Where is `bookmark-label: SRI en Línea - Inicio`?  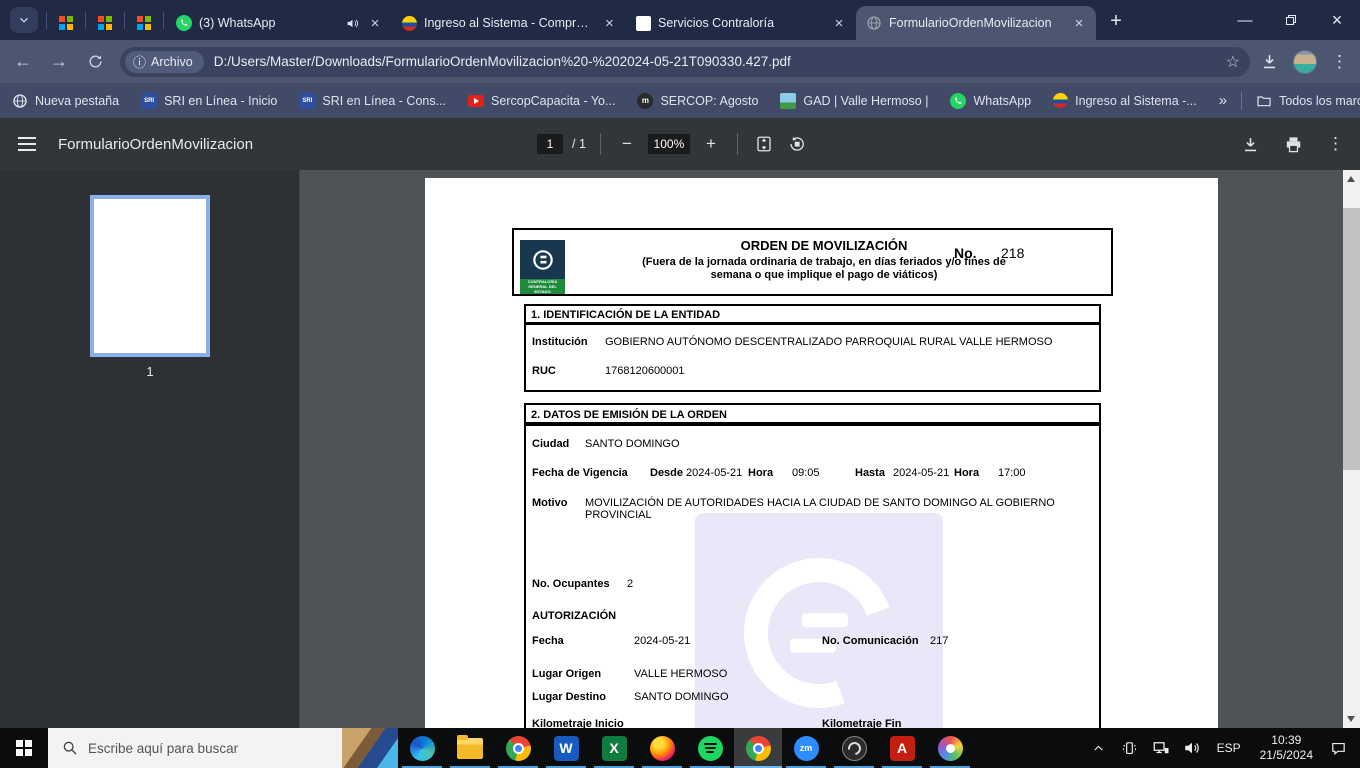 bookmark-label: SRI en Línea - Inicio is located at coordinates (221, 100).